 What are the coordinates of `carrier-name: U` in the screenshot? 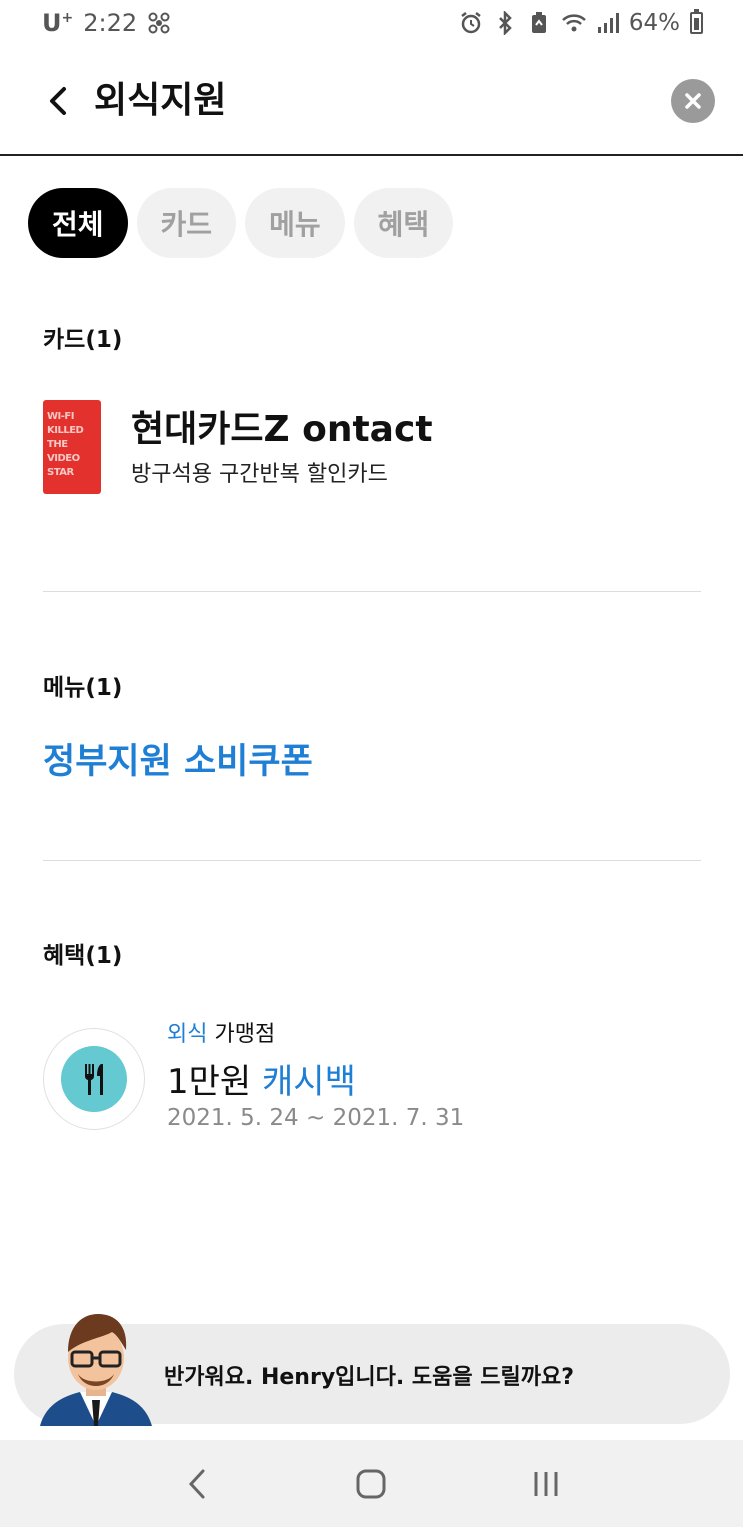 It's located at (52, 23).